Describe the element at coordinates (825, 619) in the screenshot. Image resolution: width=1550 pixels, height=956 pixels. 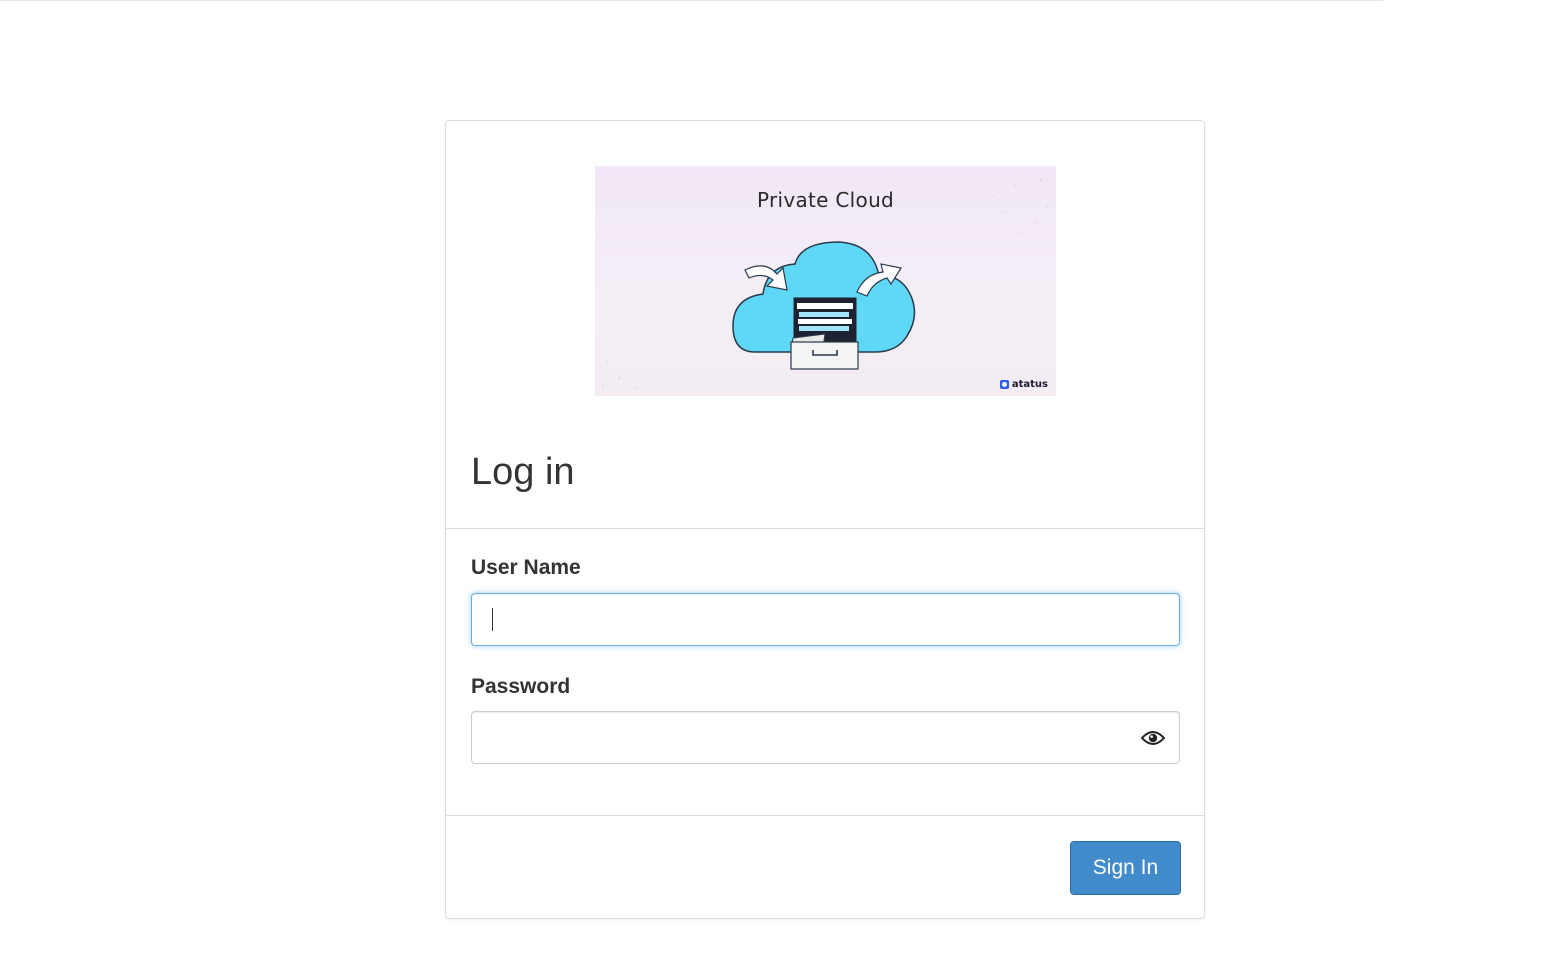
I see `username-input` at that location.